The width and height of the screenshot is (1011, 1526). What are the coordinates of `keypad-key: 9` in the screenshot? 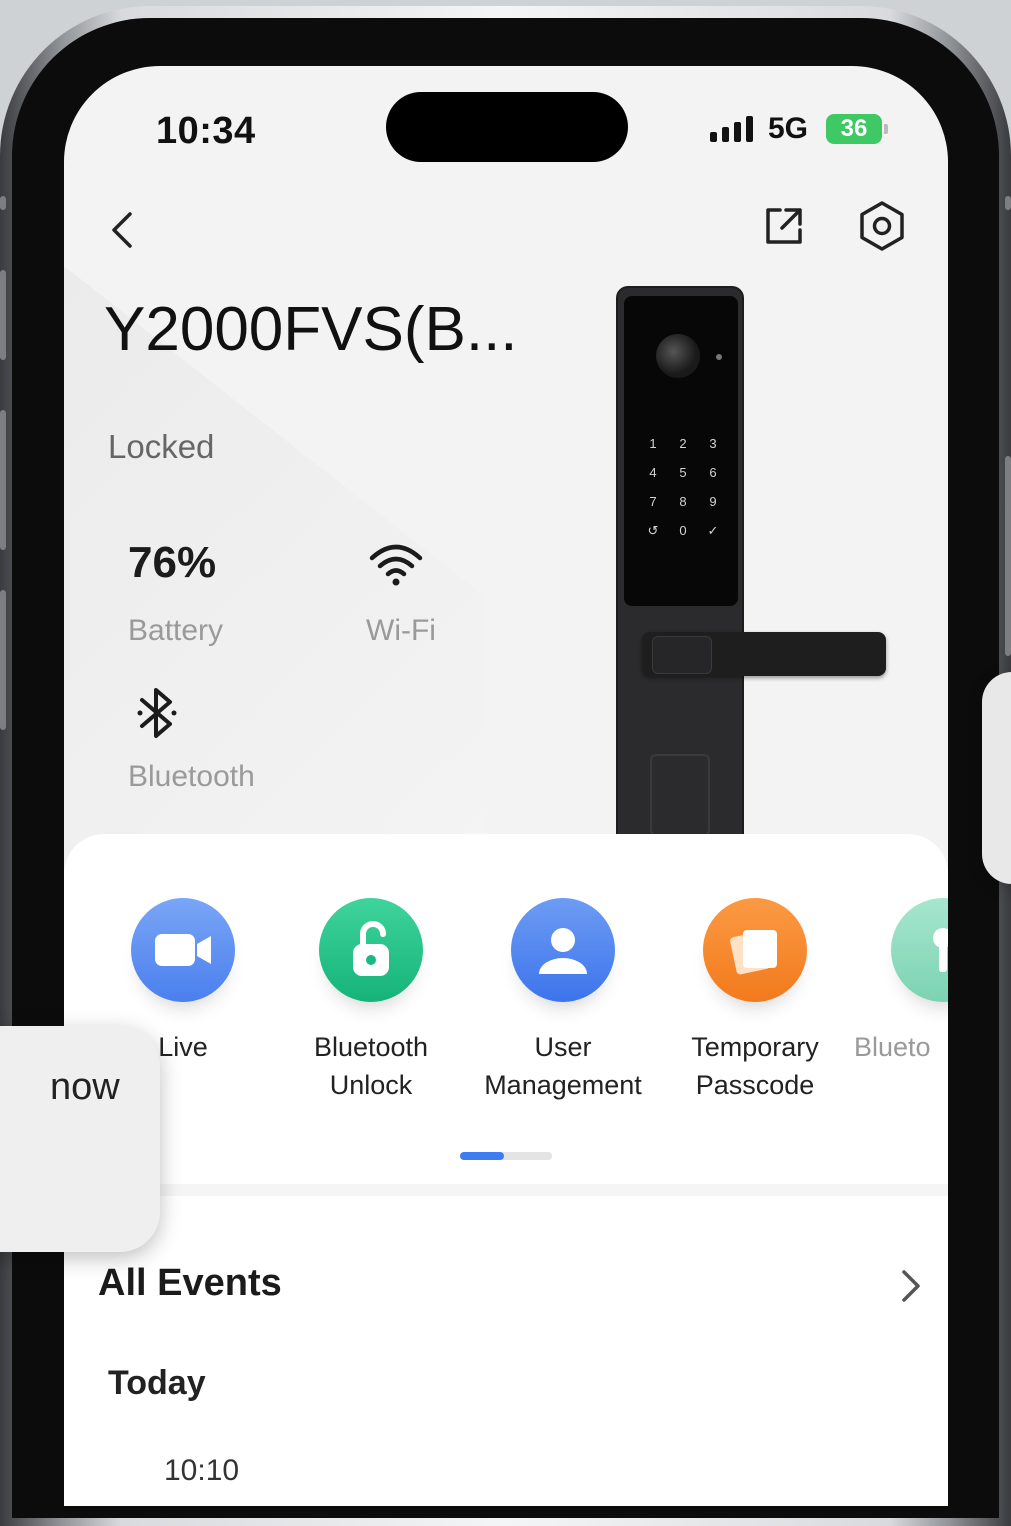 It's located at (713, 501).